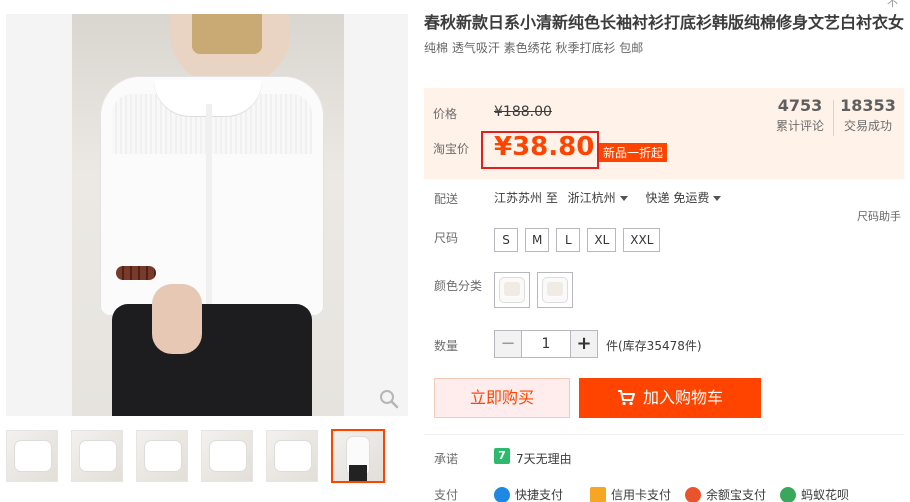 Image resolution: width=910 pixels, height=502 pixels. Describe the element at coordinates (446, 238) in the screenshot. I see `size-label: 尺码` at that location.